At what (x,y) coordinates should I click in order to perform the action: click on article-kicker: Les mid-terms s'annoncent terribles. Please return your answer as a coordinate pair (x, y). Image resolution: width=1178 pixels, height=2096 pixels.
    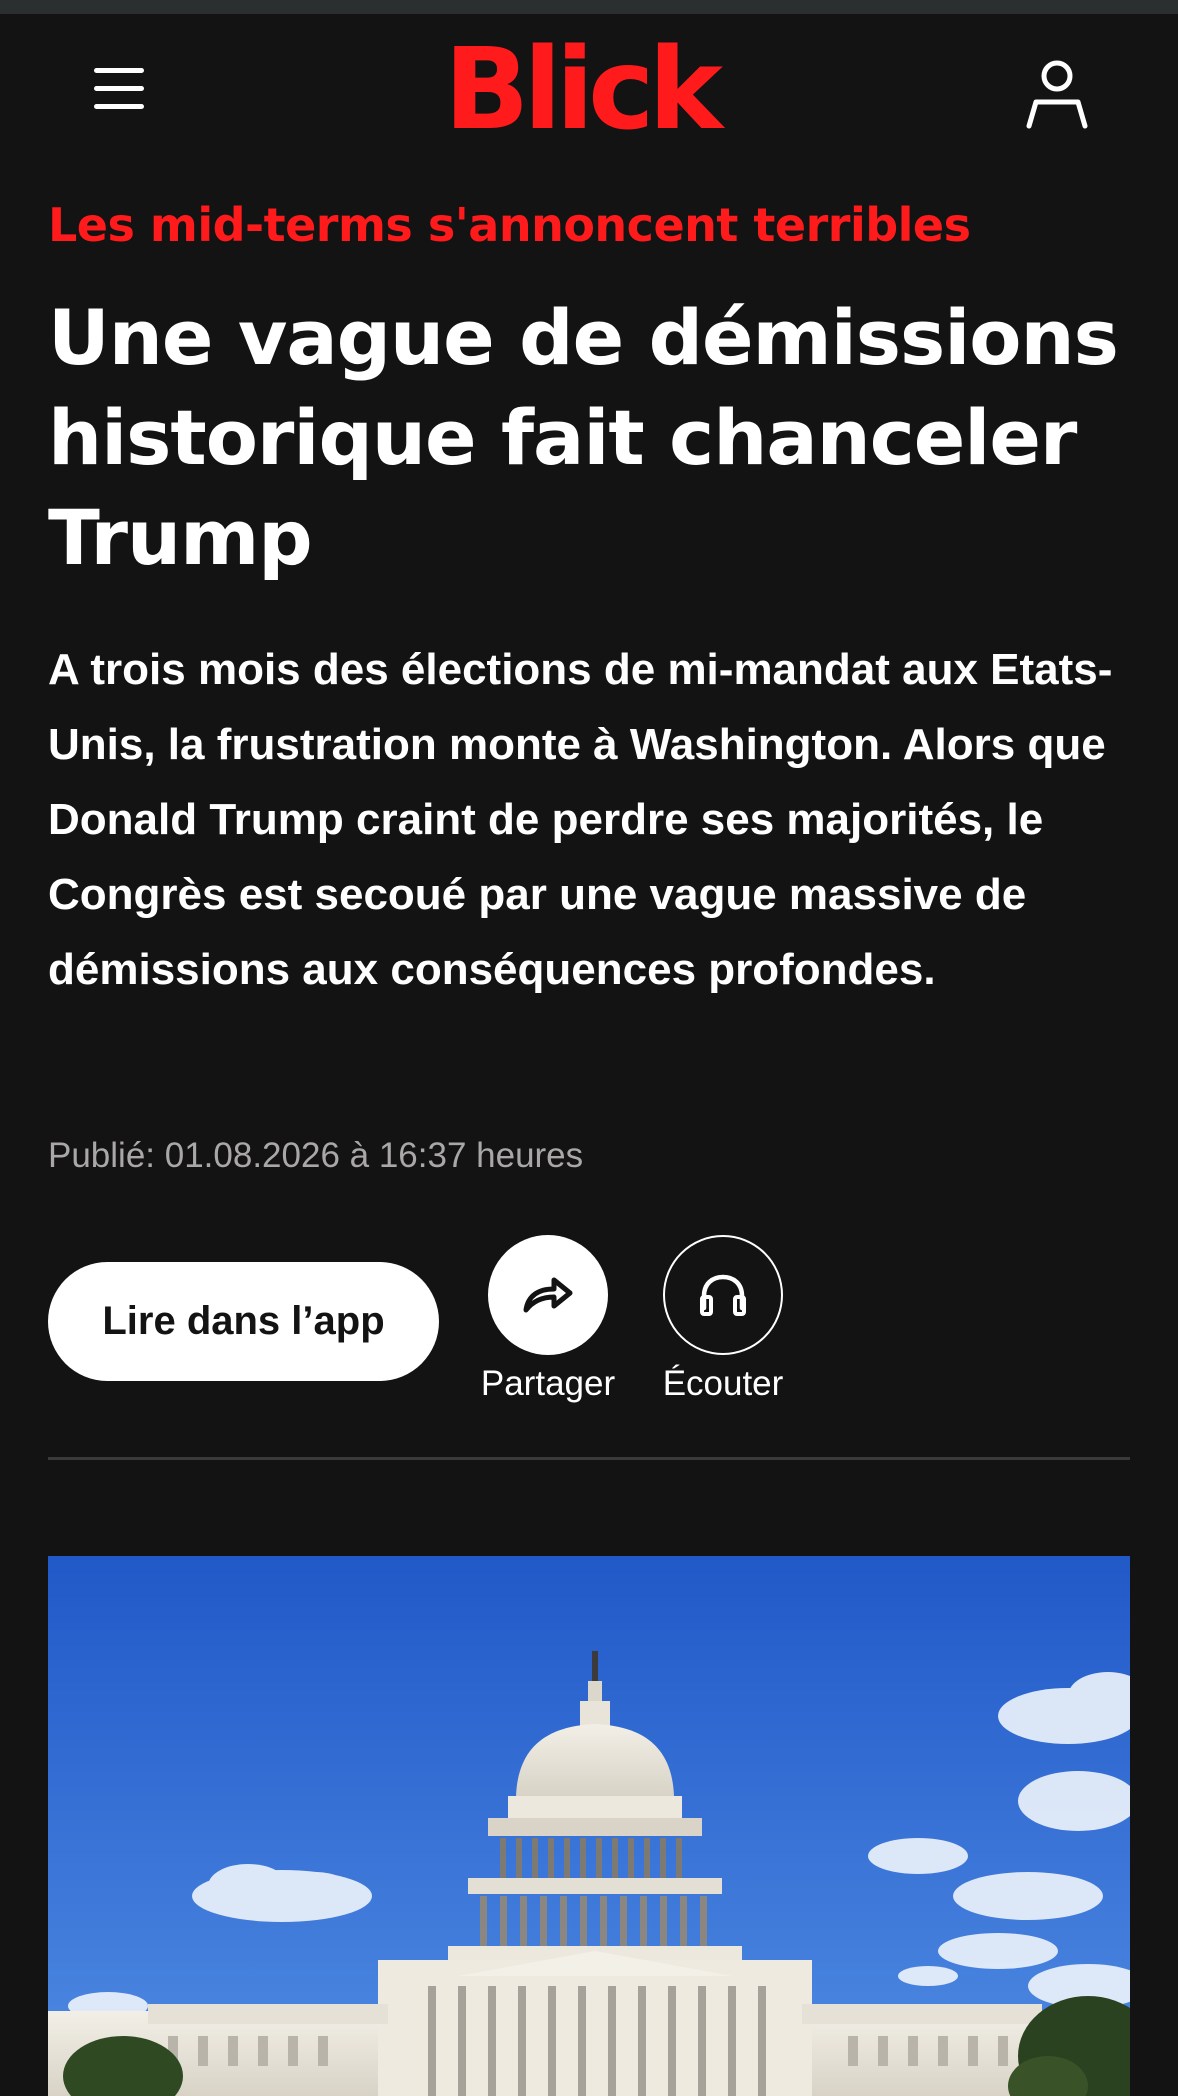
    Looking at the image, I should click on (509, 225).